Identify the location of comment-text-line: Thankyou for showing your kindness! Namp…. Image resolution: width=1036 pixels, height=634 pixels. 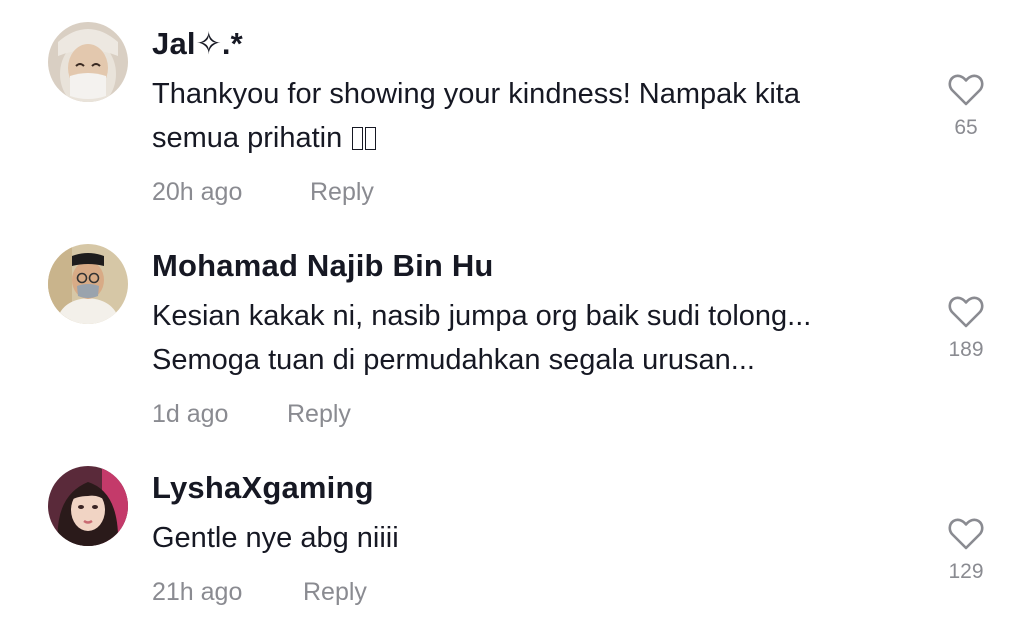
(476, 94).